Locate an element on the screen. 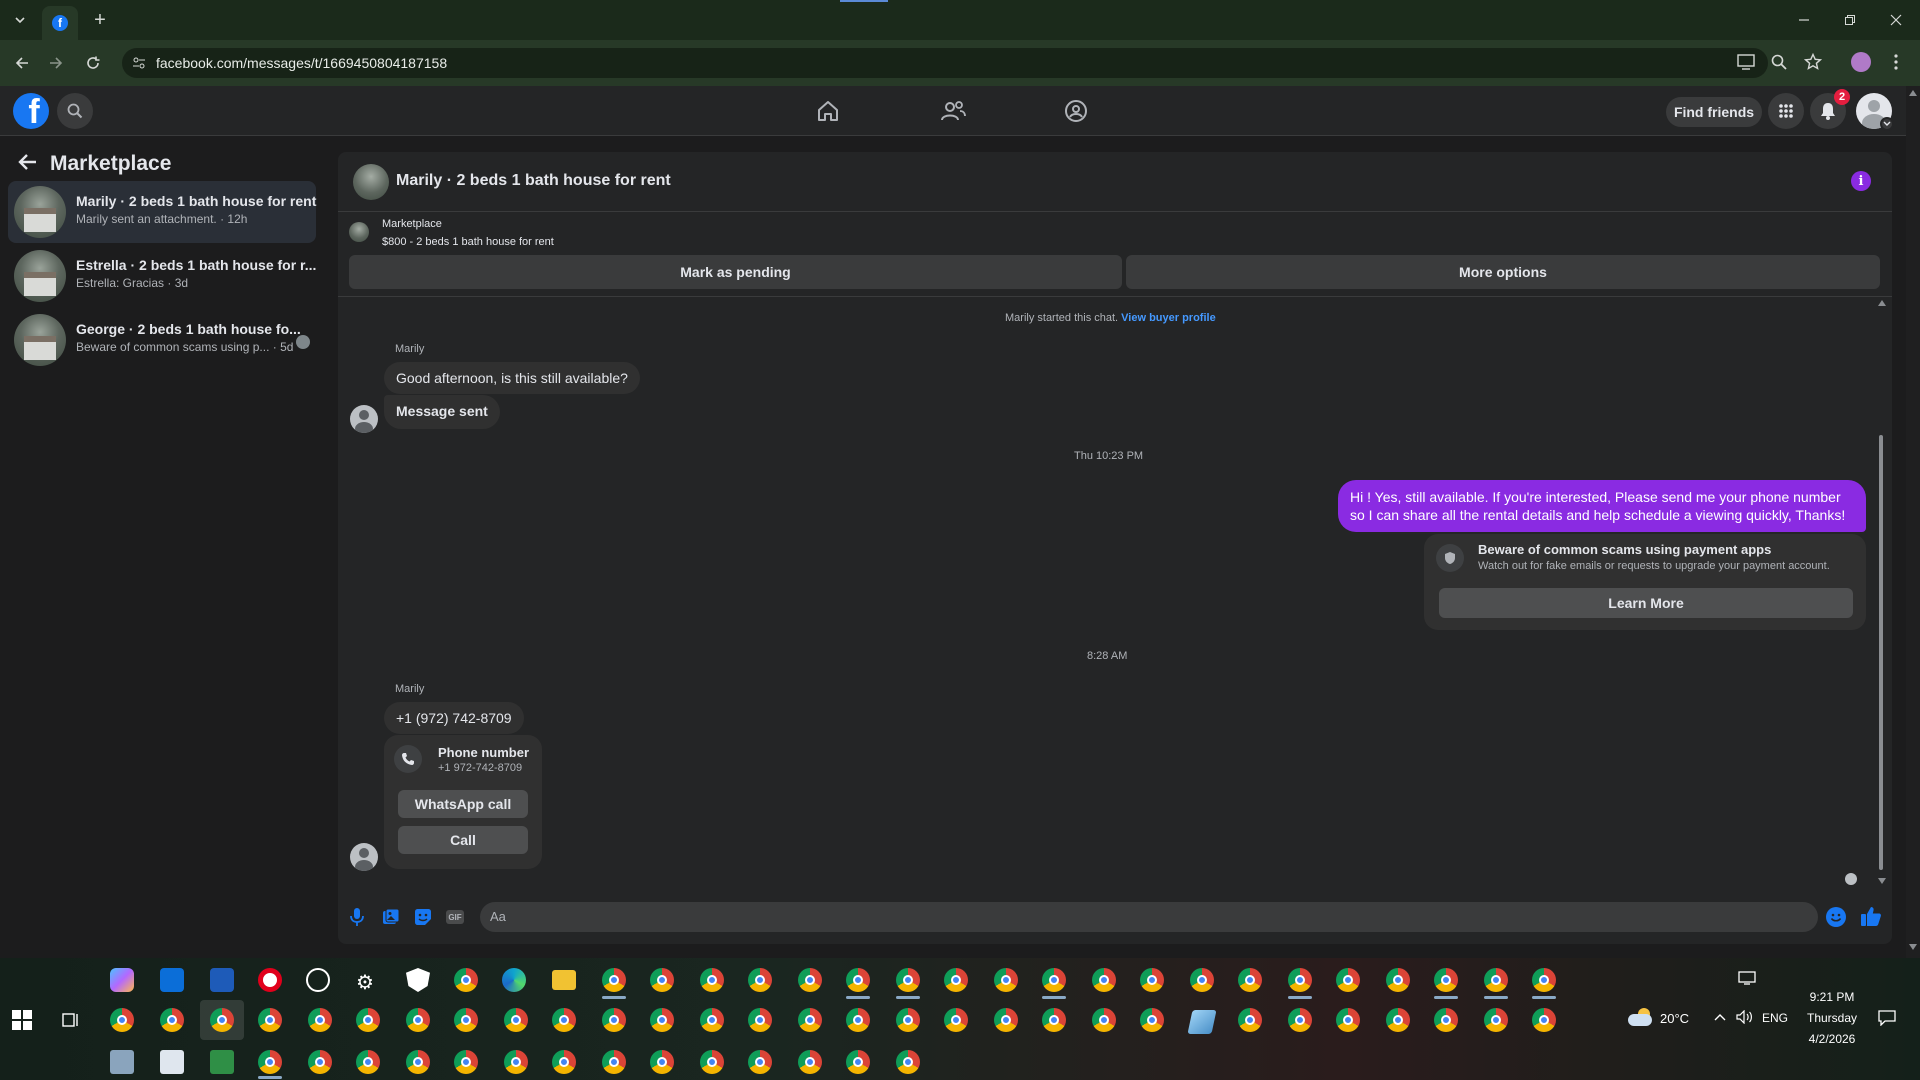  spreadsheet-icon is located at coordinates (222, 1062).